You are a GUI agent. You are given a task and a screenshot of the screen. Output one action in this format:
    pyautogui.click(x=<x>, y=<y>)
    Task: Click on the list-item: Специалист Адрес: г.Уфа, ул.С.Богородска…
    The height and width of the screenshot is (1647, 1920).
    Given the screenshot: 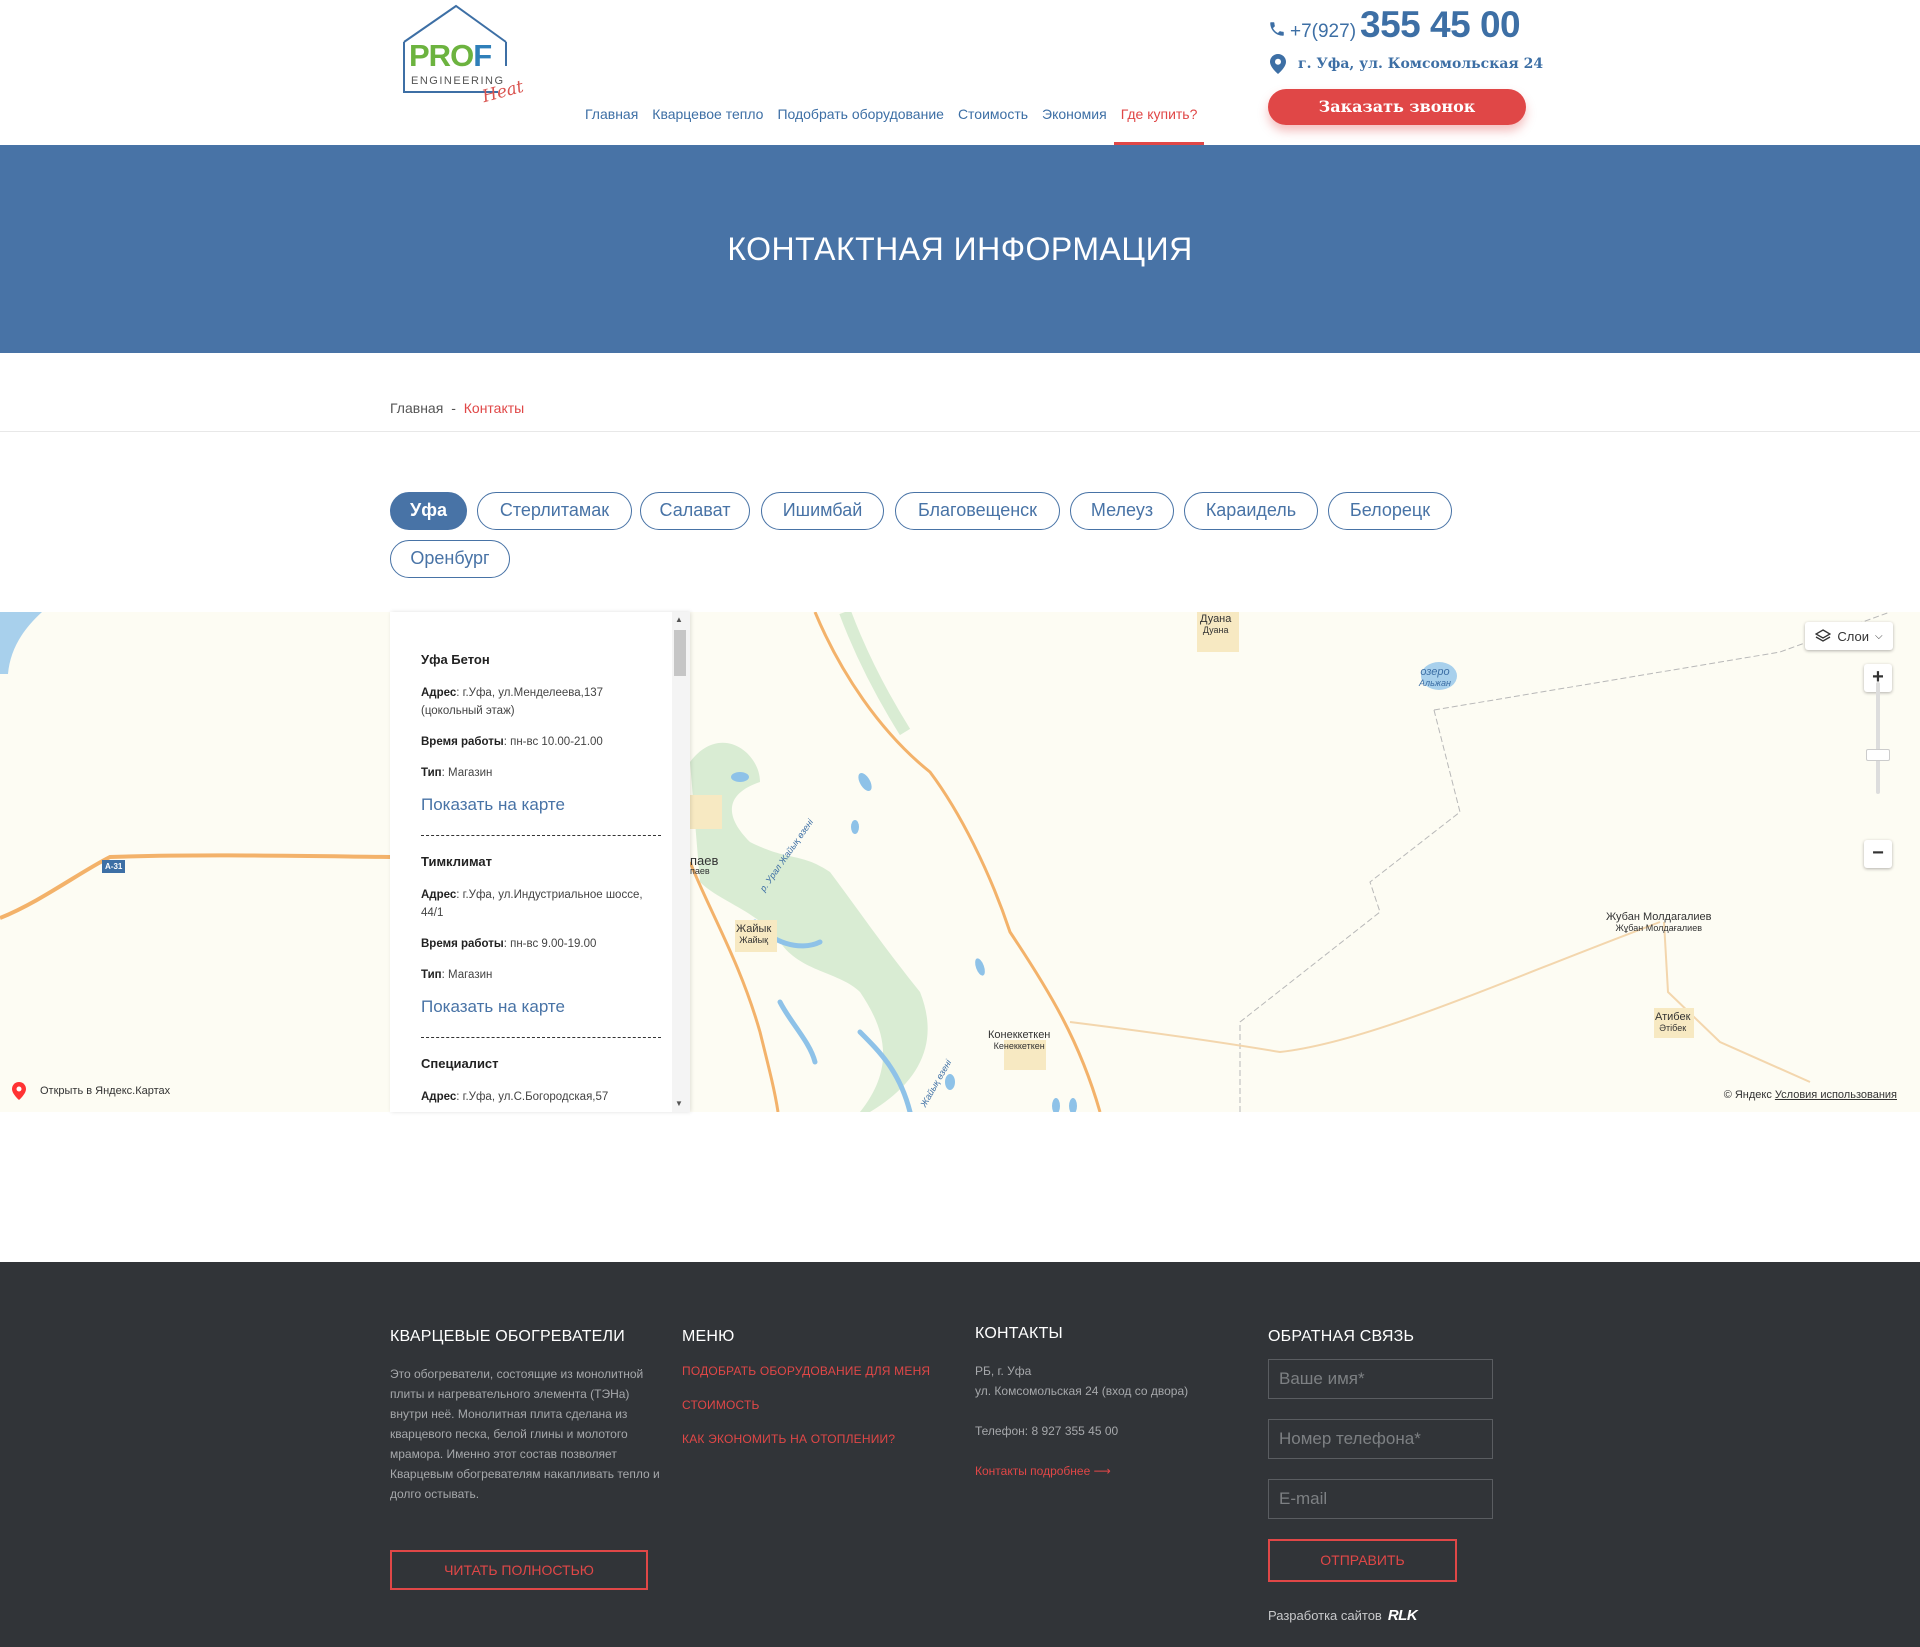 What is the action you would take?
    pyautogui.click(x=541, y=1084)
    